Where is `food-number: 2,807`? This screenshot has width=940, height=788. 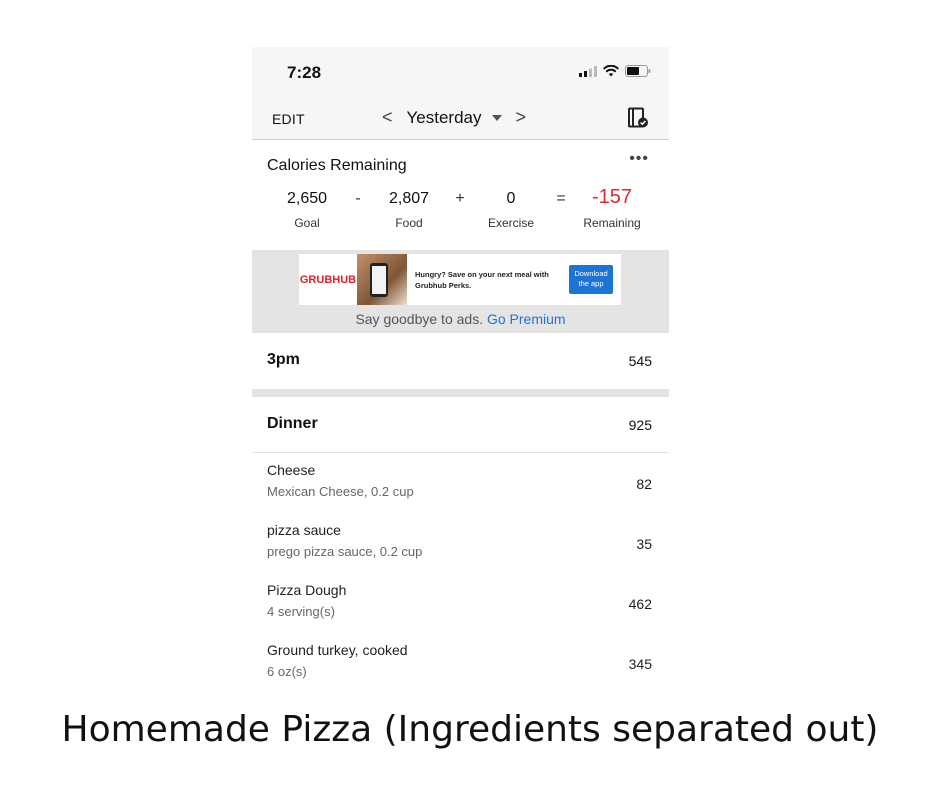
food-number: 2,807 is located at coordinates (409, 198).